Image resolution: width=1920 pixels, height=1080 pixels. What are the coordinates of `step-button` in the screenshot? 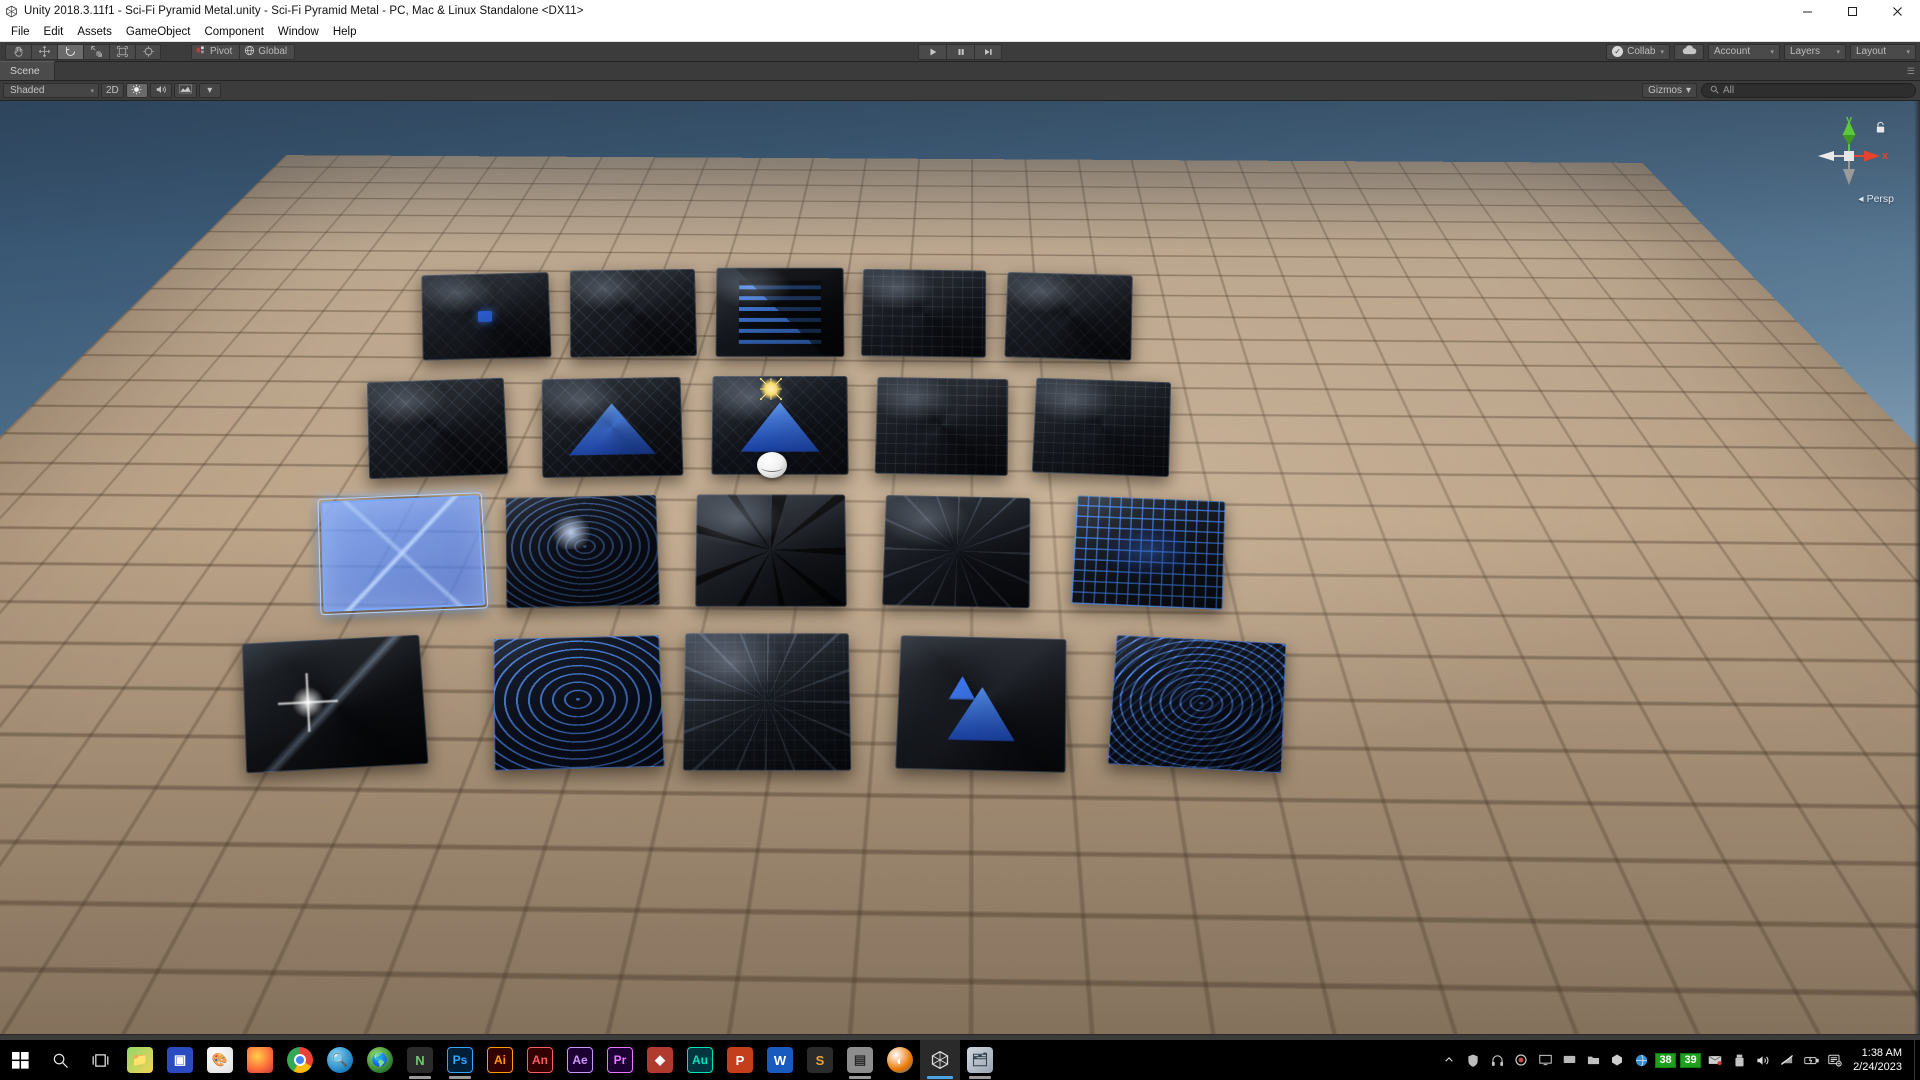 It's located at (988, 51).